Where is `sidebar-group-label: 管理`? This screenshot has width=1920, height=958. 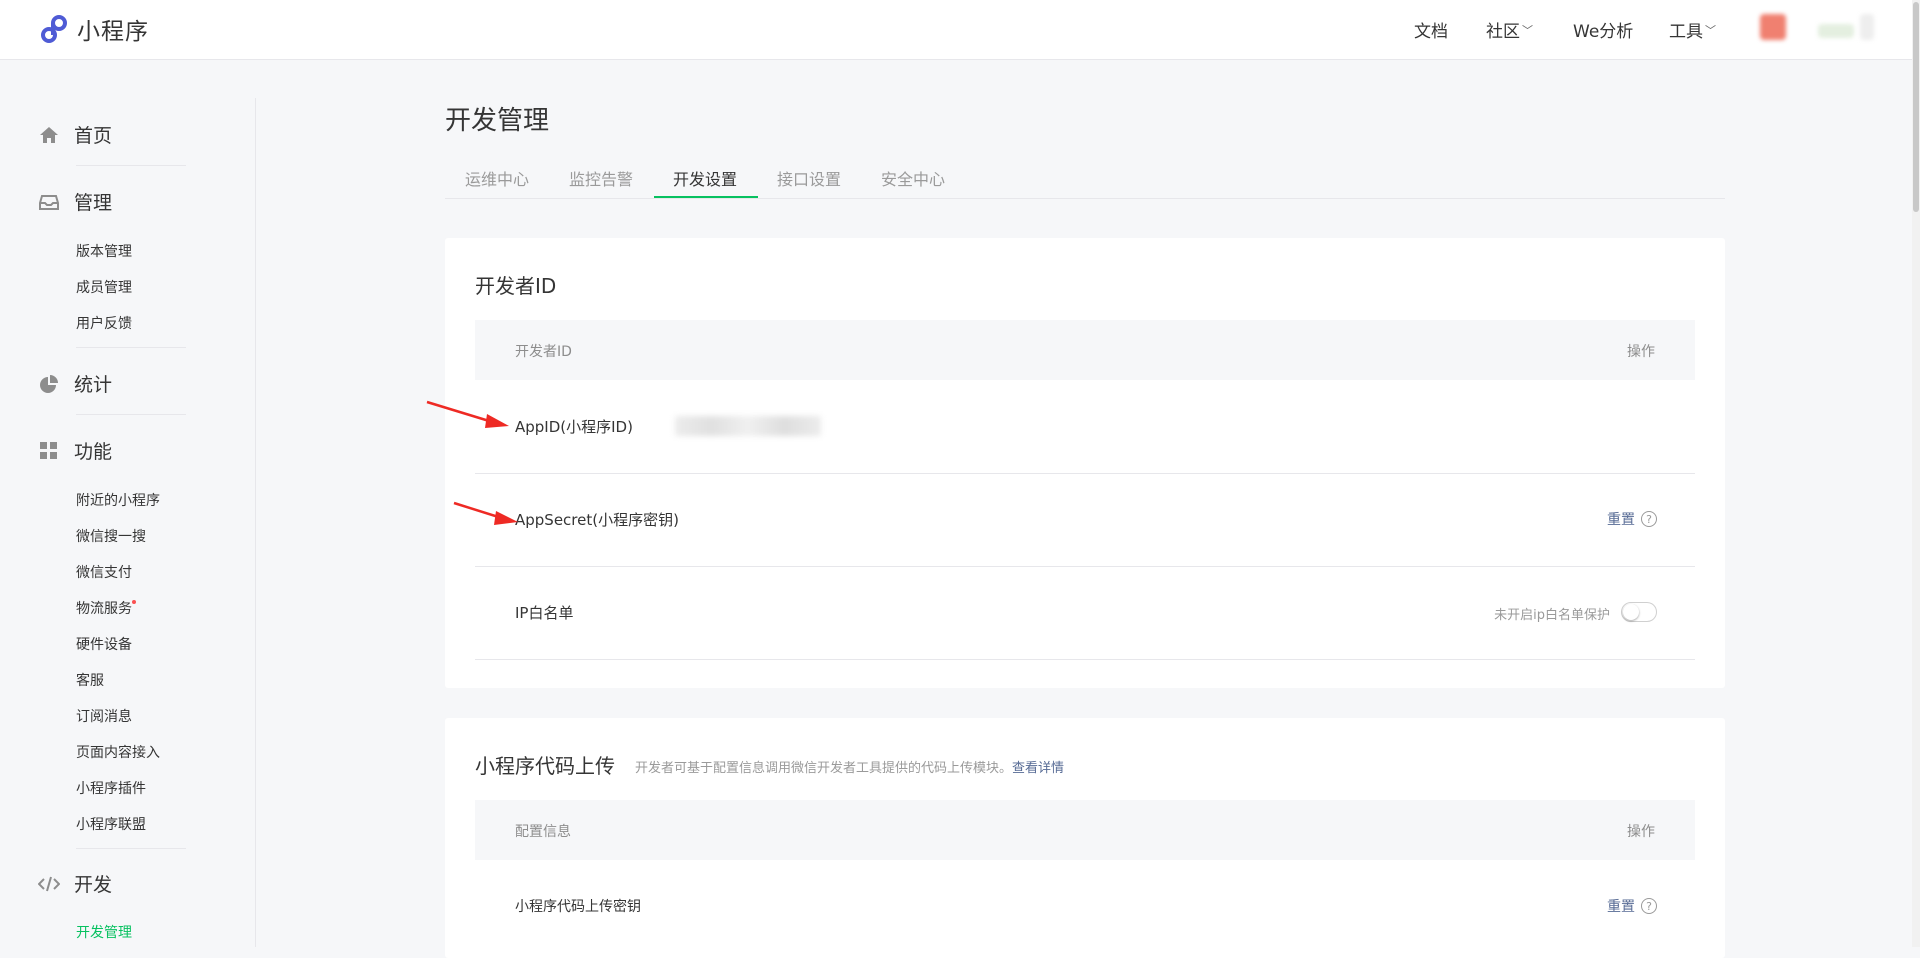 sidebar-group-label: 管理 is located at coordinates (93, 203).